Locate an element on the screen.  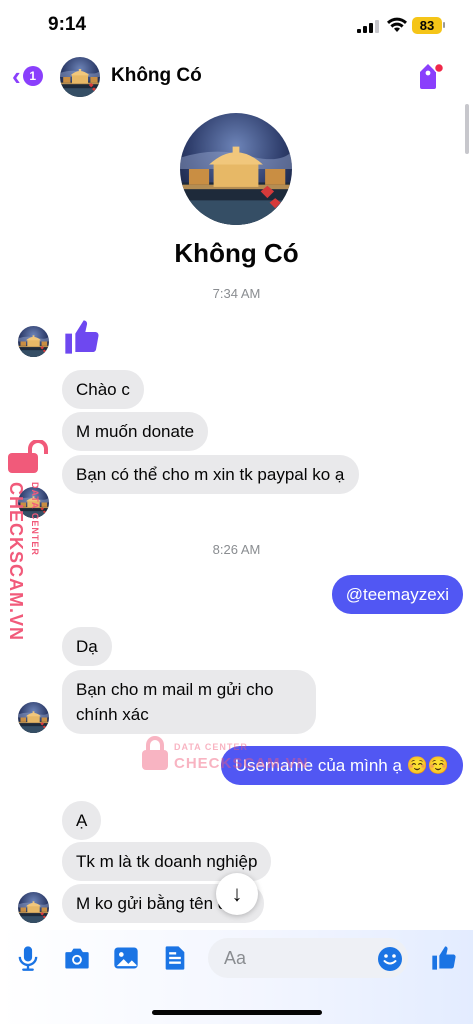
status-bar: 9:14 83 is located at coordinates (236, 25).